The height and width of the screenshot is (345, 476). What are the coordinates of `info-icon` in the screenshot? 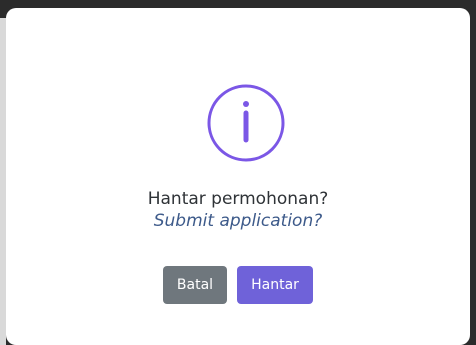 It's located at (246, 123).